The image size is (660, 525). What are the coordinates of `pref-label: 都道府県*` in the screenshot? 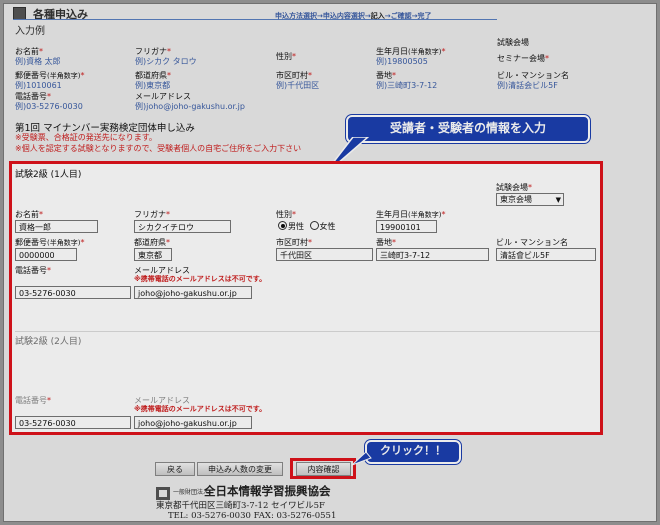 It's located at (152, 242).